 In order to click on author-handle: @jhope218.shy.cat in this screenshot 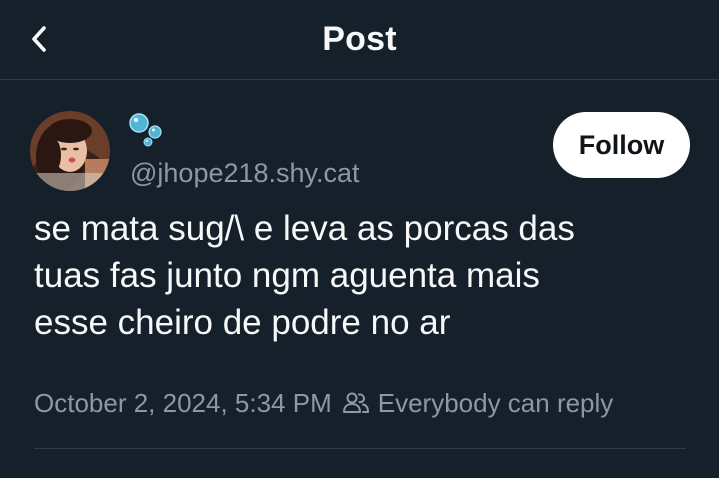, I will do `click(245, 173)`.